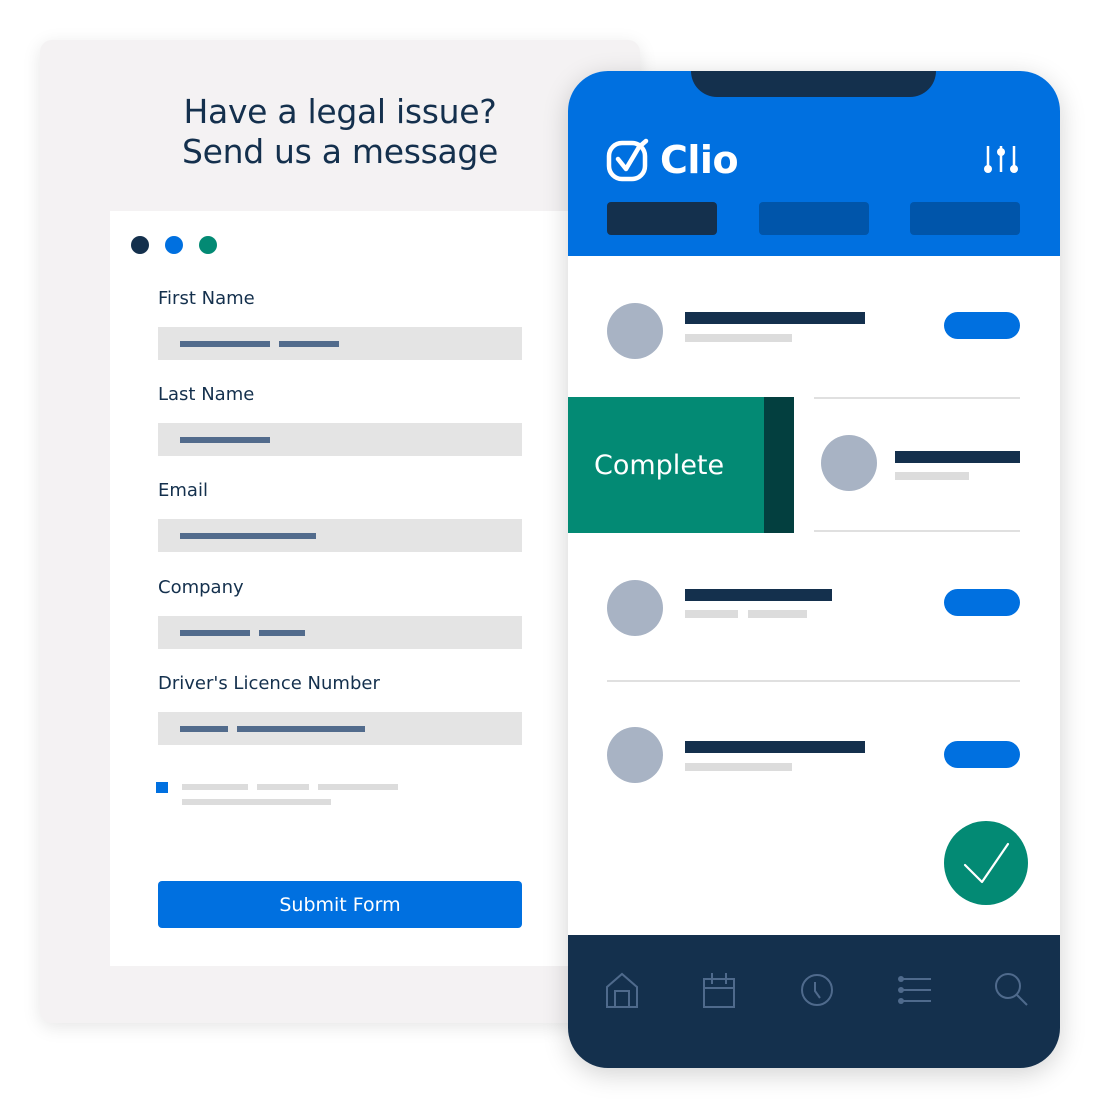 The image size is (1100, 1119). What do you see at coordinates (140, 245) in the screenshot?
I see `dot-dark-icon` at bounding box center [140, 245].